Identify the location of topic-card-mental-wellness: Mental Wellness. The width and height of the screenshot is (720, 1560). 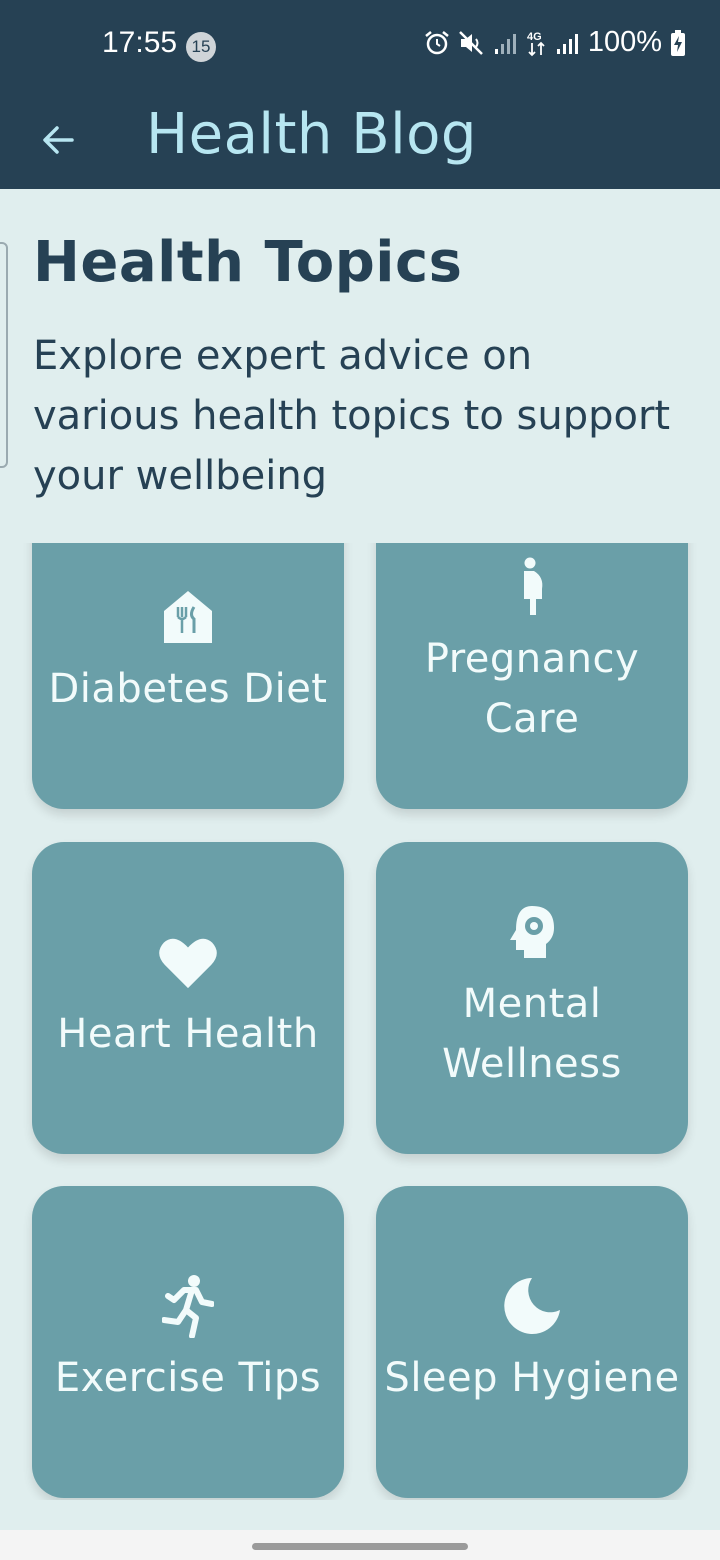
(532, 998).